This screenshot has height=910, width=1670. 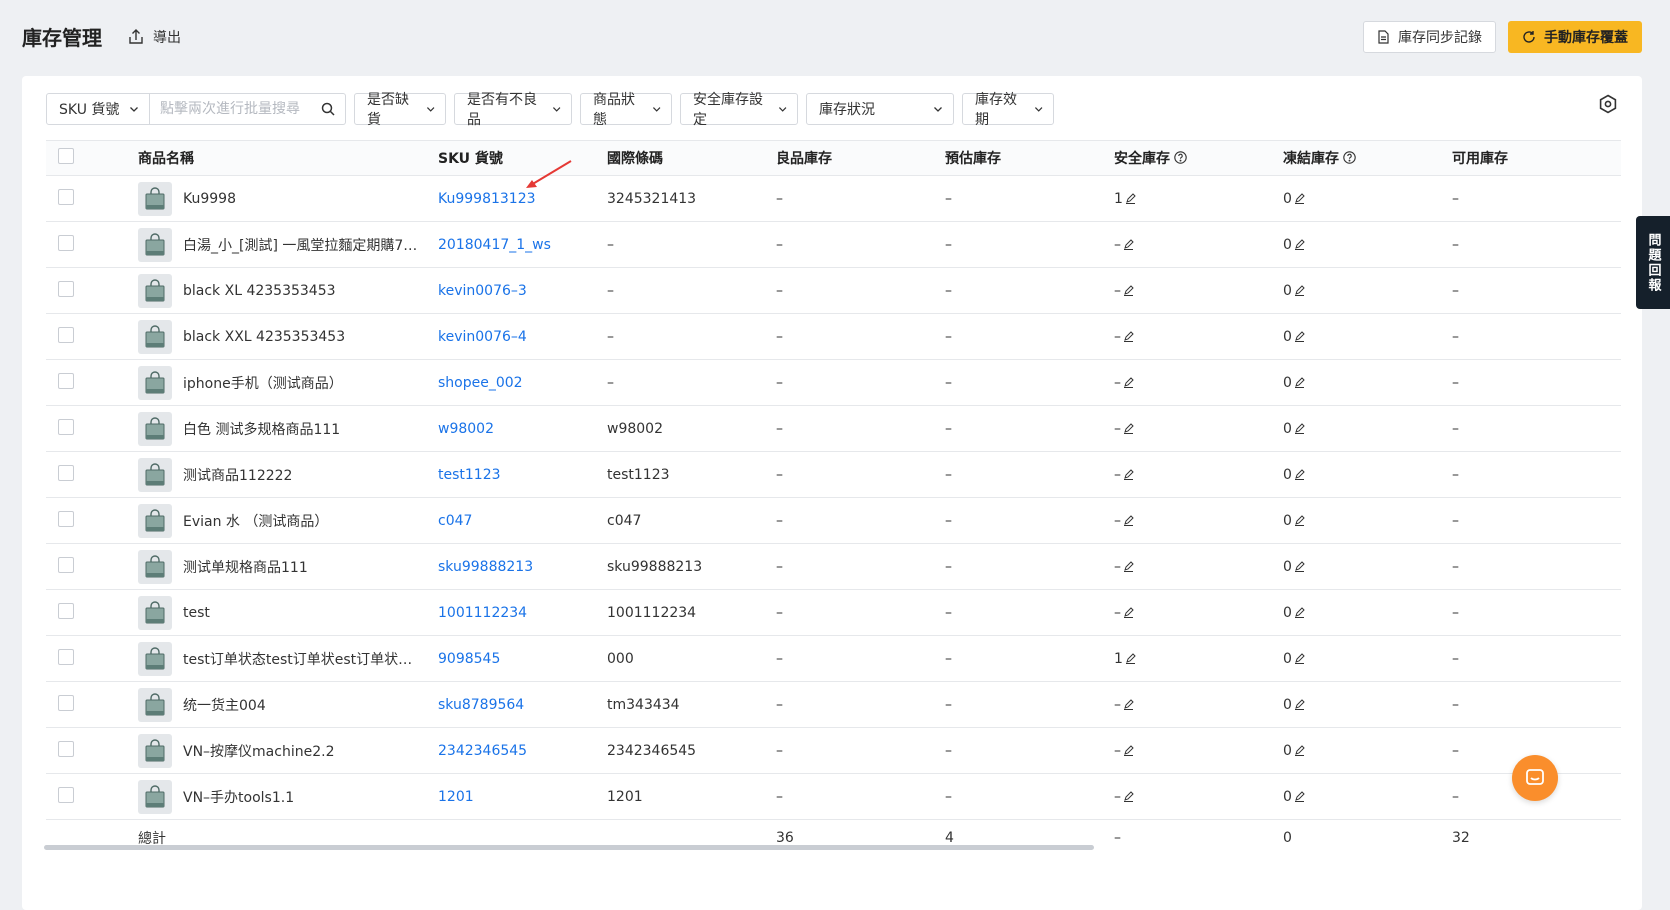 I want to click on defective-filter: 是否有不良品, so click(x=513, y=110).